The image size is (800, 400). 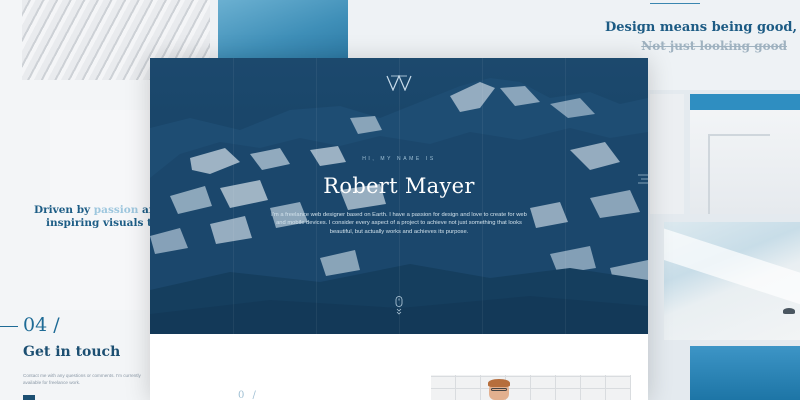 What do you see at coordinates (745, 154) in the screenshot?
I see `architecture-image` at bounding box center [745, 154].